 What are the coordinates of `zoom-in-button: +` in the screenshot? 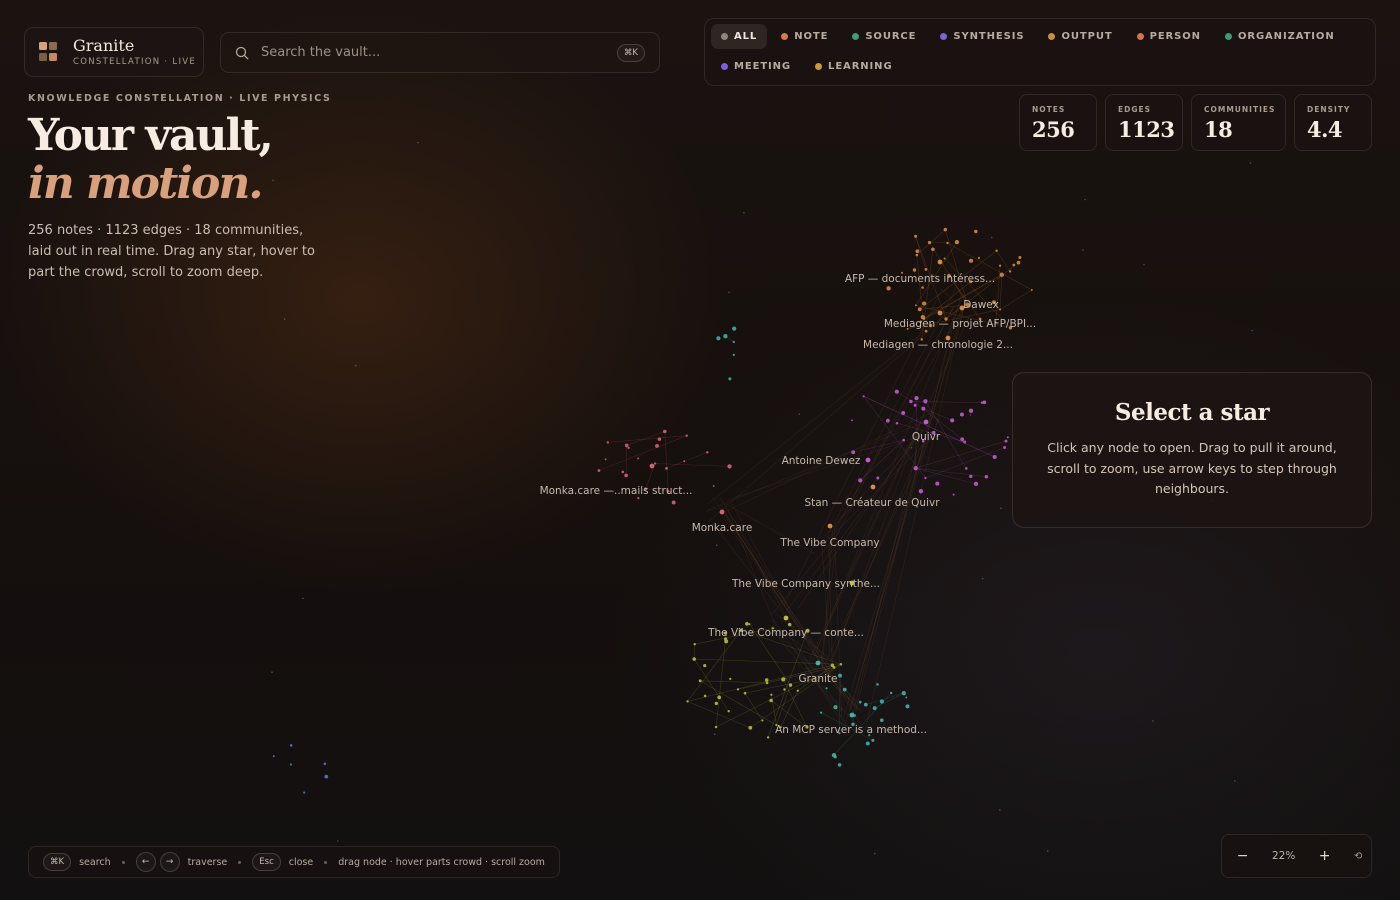 It's located at (1325, 856).